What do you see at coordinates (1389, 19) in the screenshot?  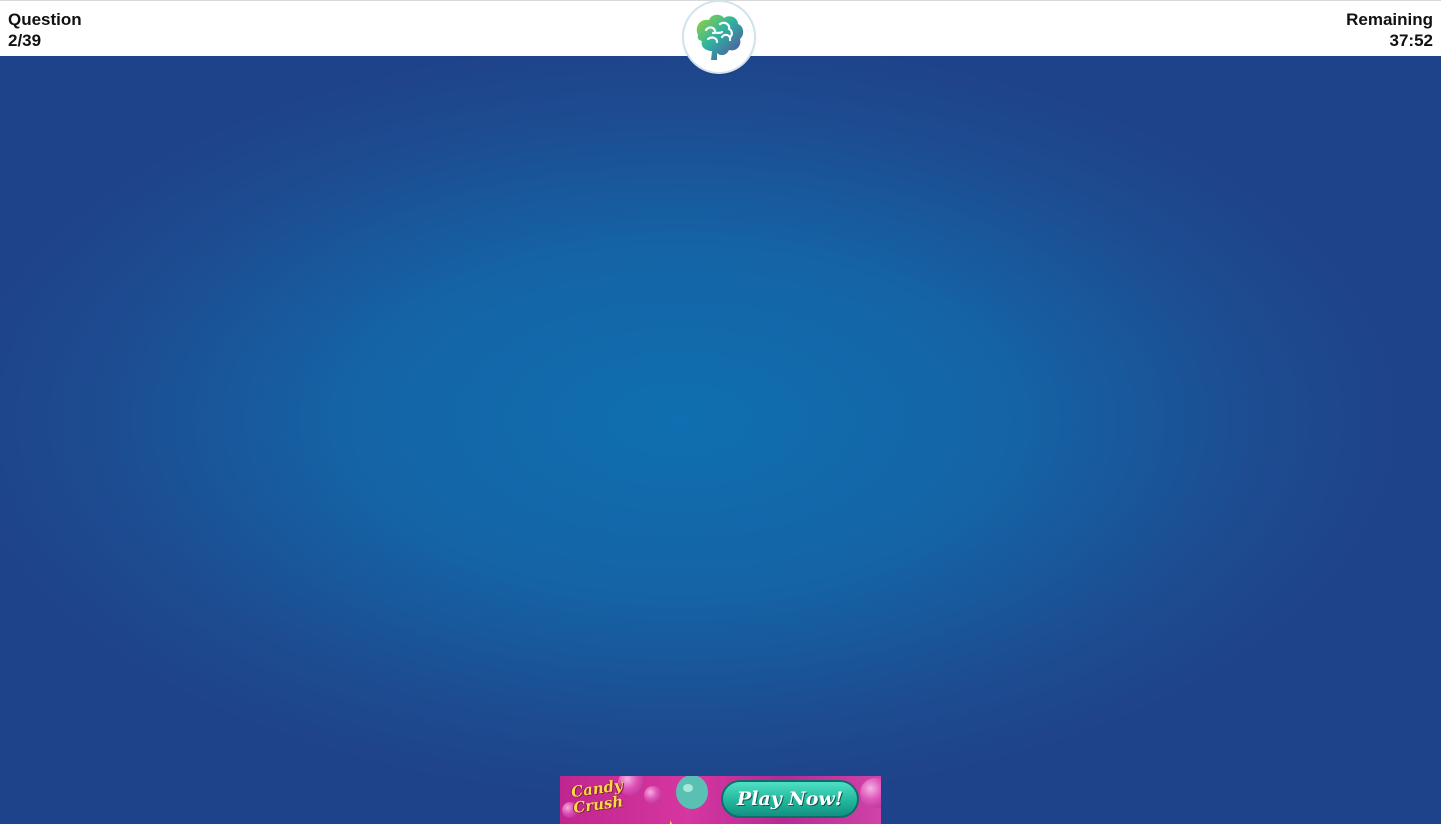 I see `timer-label: Remaining` at bounding box center [1389, 19].